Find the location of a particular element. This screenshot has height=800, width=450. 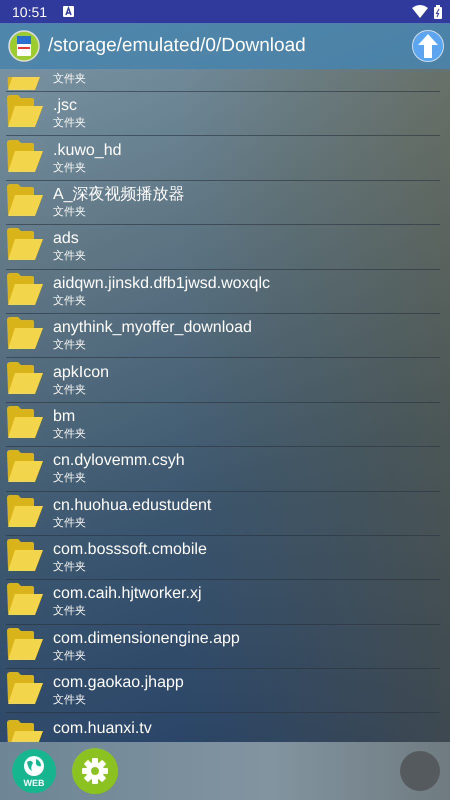

folder-row: aidqwn.jinskd.dfb1jwsd.woxqlc 文件夹 is located at coordinates (223, 292).